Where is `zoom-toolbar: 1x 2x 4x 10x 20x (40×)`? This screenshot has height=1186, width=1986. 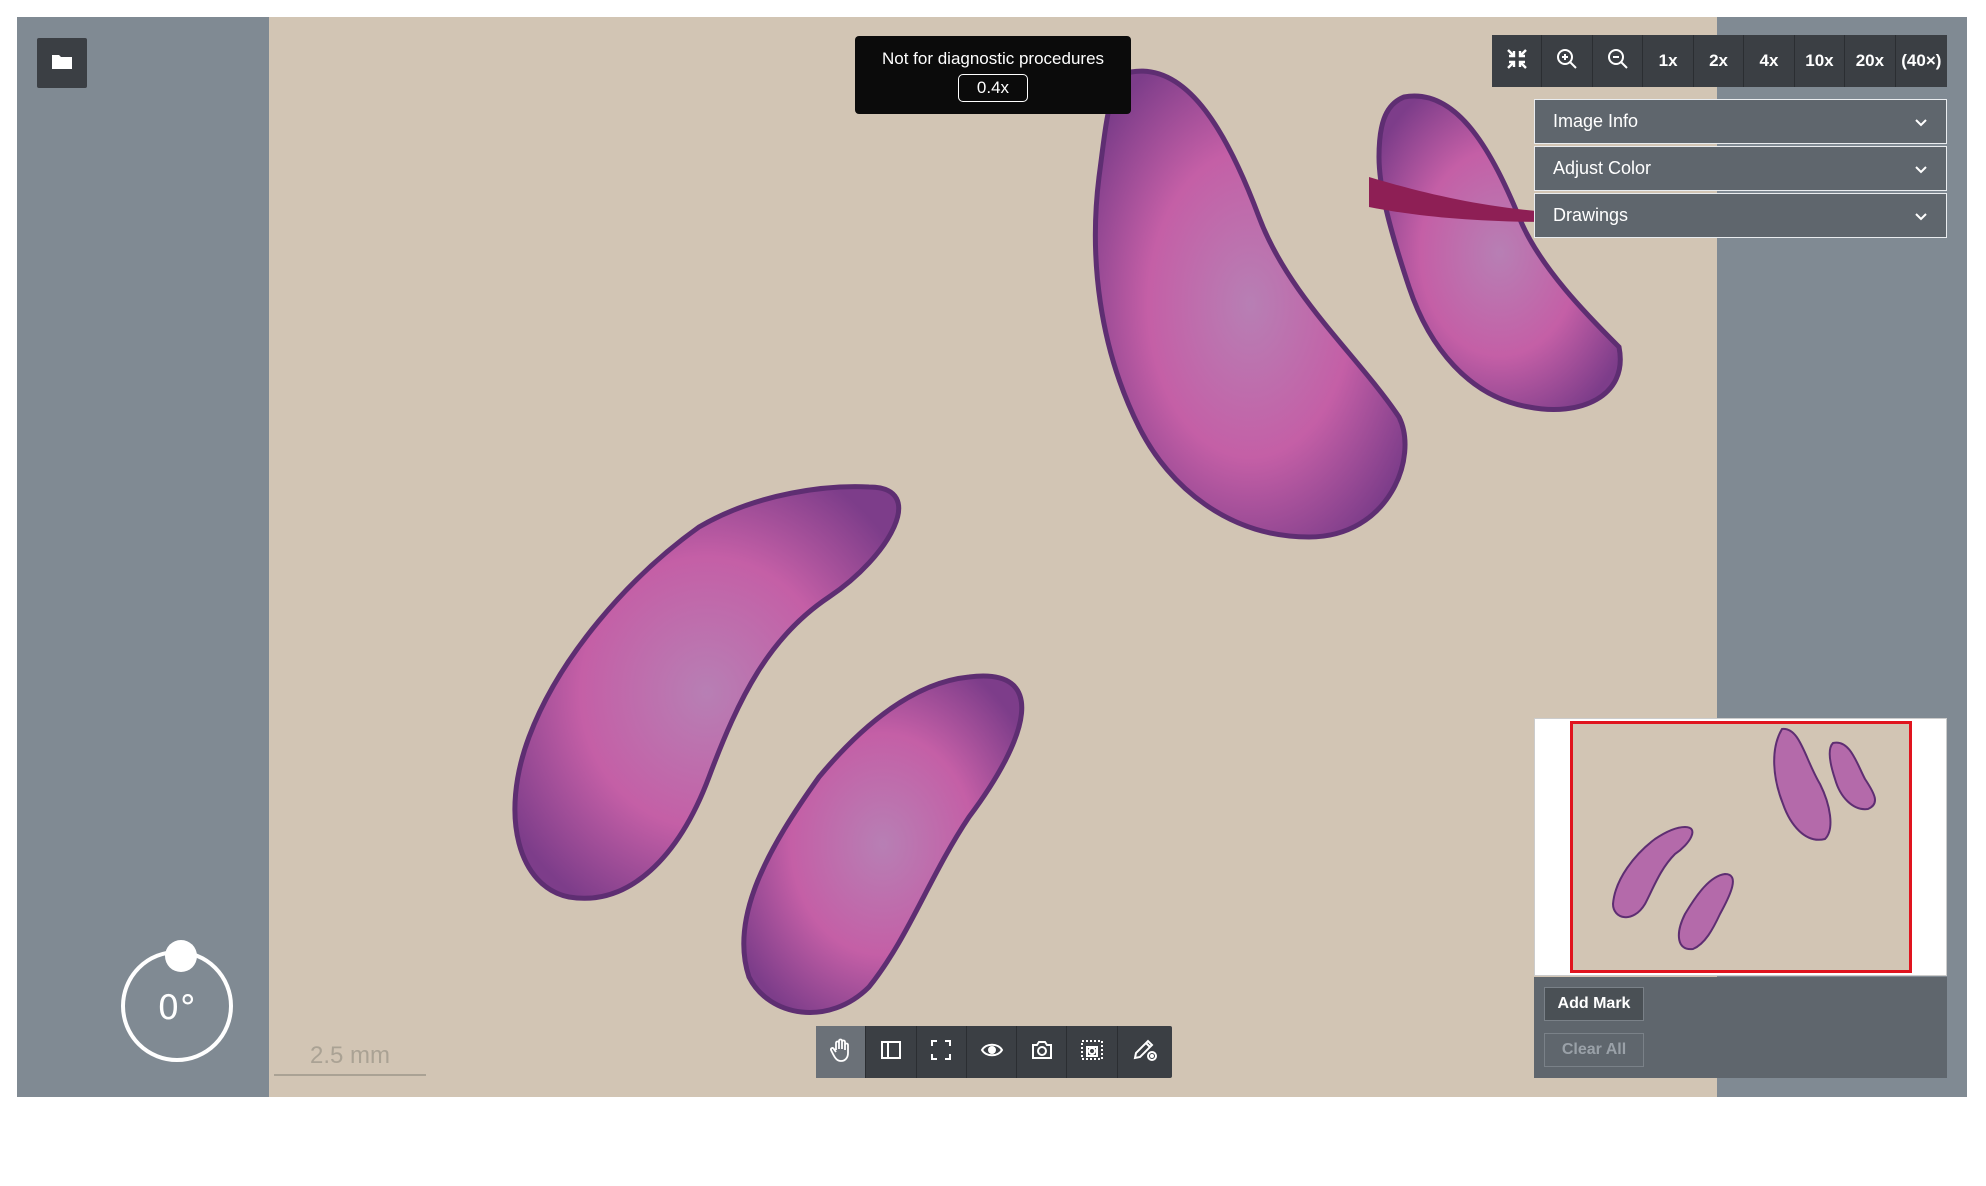
zoom-toolbar: 1x 2x 4x 10x 20x (40×) is located at coordinates (1719, 61).